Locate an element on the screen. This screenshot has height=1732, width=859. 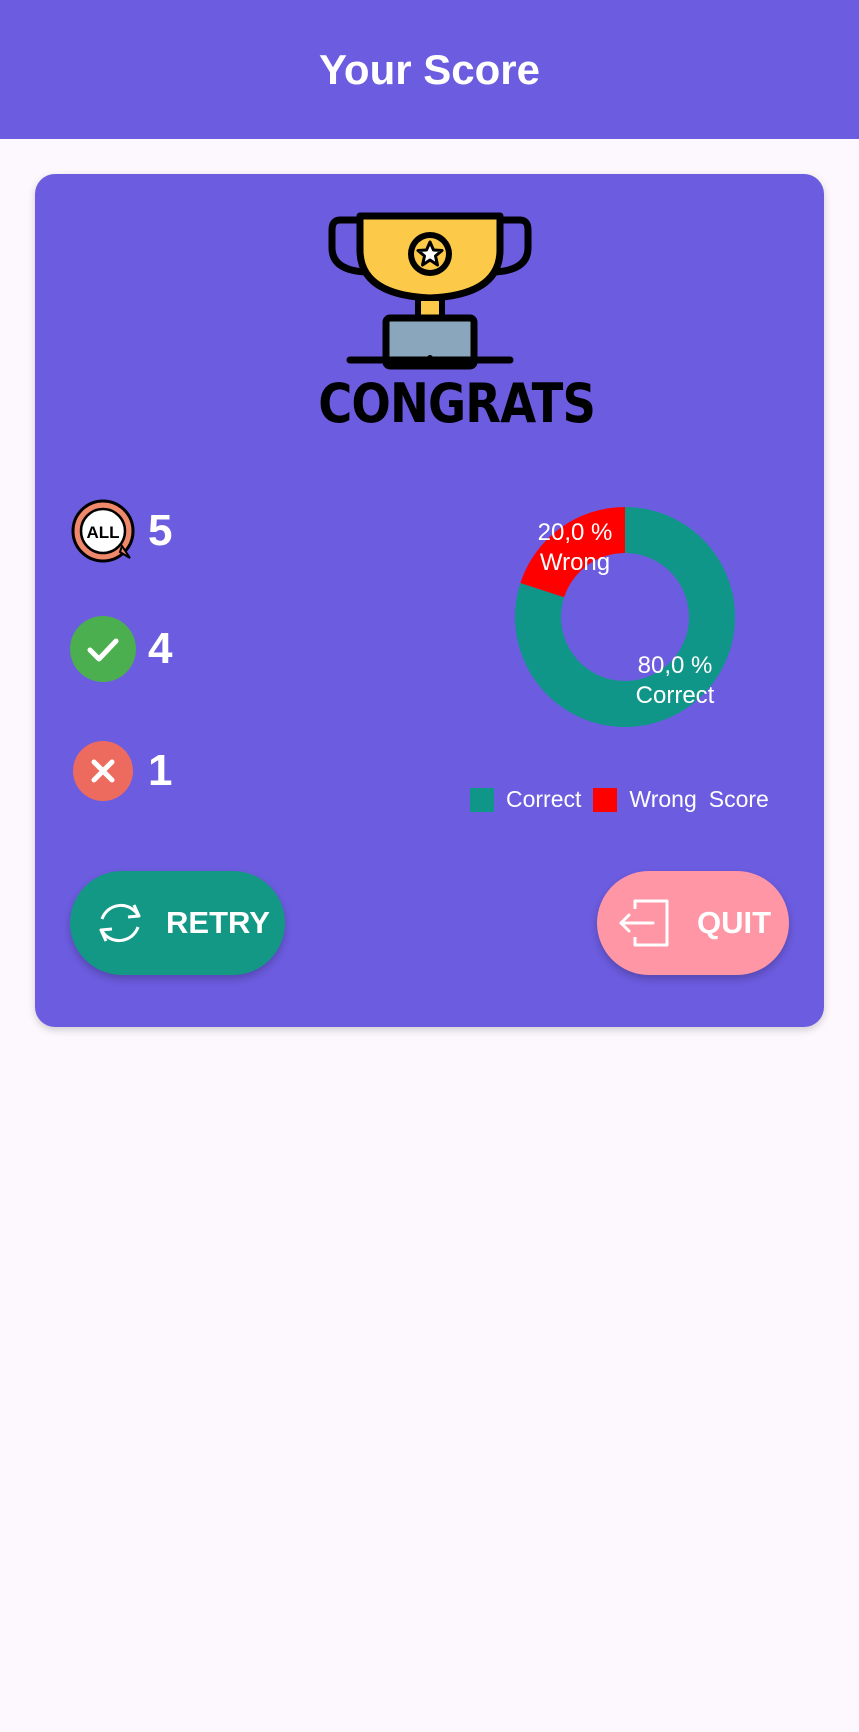
legend-item-wrong: Wrong is located at coordinates (645, 799).